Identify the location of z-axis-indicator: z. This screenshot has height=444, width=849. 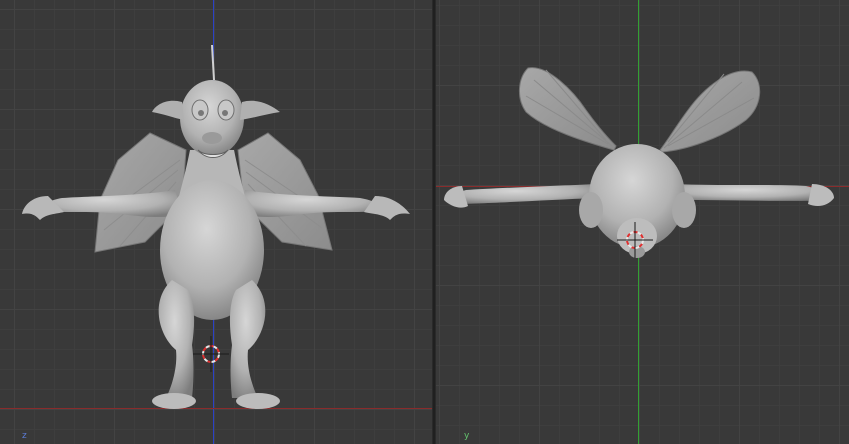
(24, 436).